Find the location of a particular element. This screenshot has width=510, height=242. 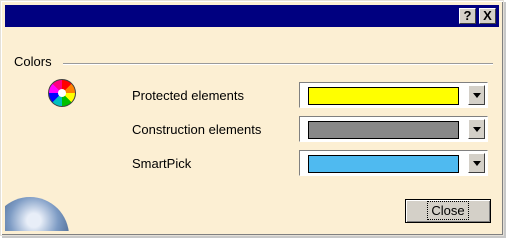

color-wheel-icon is located at coordinates (62, 93).